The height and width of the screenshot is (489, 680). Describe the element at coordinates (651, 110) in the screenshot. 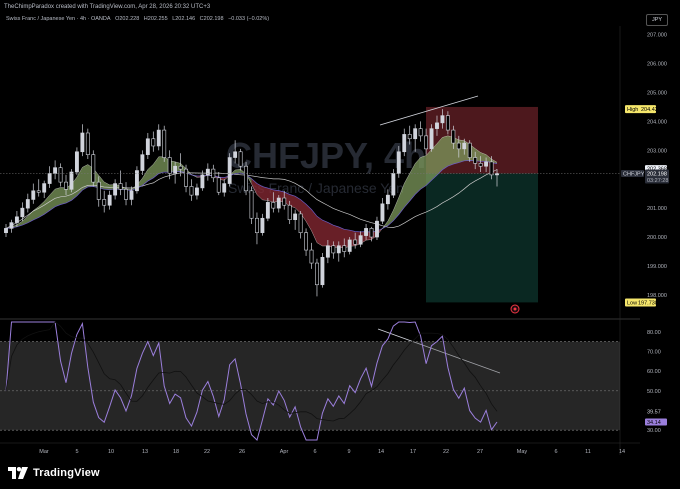

I see `high-badge-value: 204.426` at that location.